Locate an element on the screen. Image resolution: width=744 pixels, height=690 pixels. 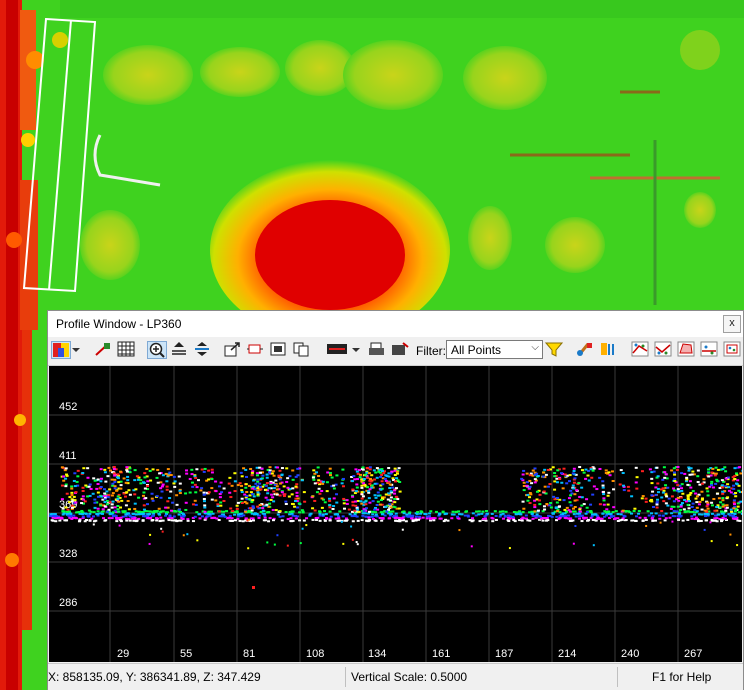
zoom-button is located at coordinates (157, 350).